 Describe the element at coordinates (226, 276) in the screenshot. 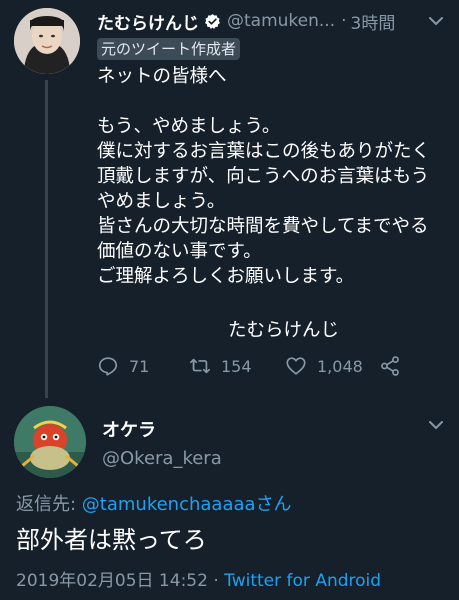

I see `tweet-line: ご理解よろしくお願いします。` at that location.